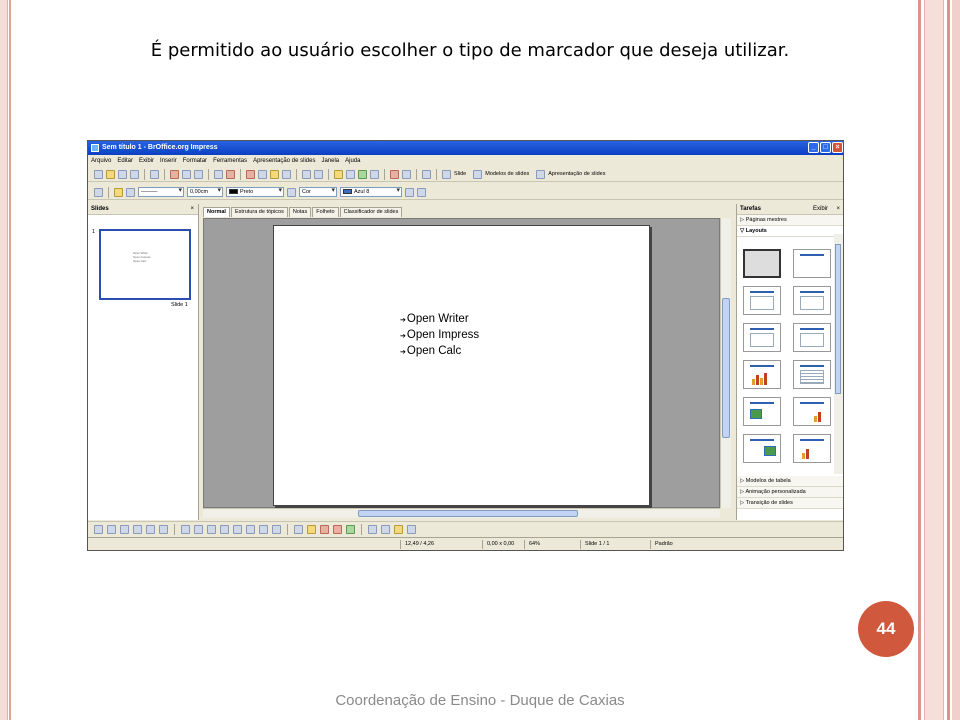 The image size is (960, 720). What do you see at coordinates (216, 212) in the screenshot?
I see `tab-normal: Normal` at bounding box center [216, 212].